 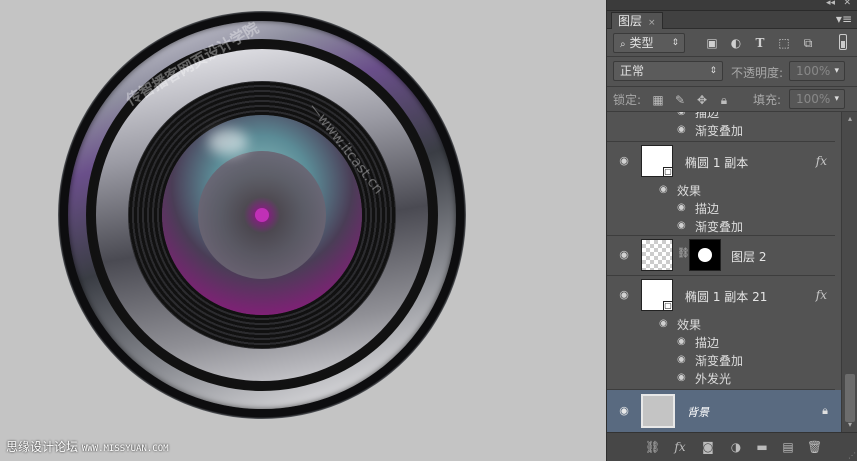 What do you see at coordinates (784, 43) in the screenshot?
I see `shape-filter-icon: ⬚` at bounding box center [784, 43].